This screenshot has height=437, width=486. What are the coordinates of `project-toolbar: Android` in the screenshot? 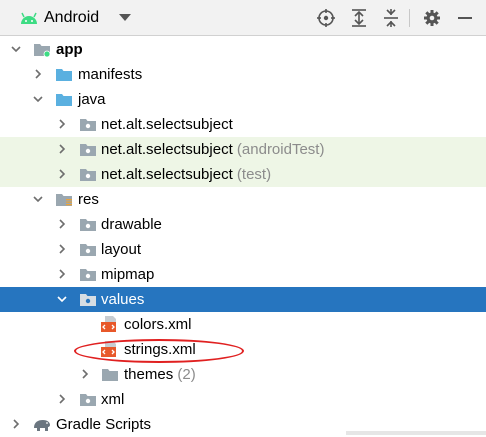 It's located at (243, 18).